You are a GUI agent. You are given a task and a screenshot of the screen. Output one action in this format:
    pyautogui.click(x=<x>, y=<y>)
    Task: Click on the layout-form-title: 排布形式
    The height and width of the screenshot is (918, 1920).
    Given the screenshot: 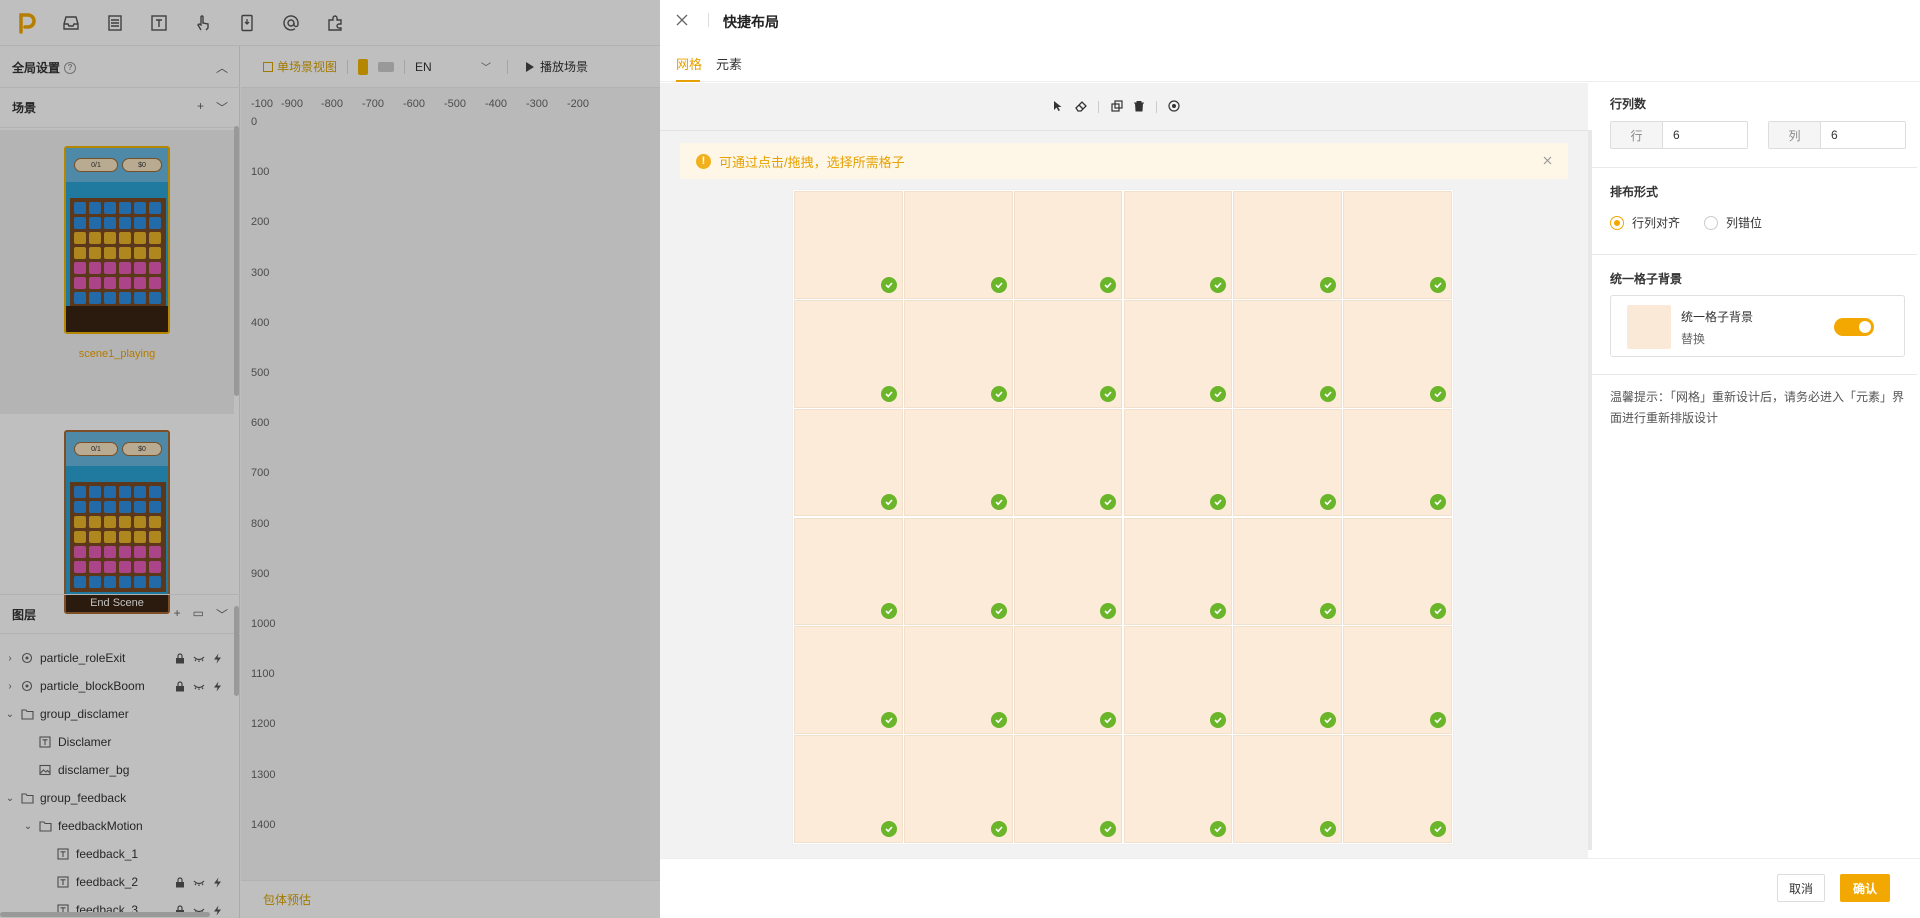 What is the action you would take?
    pyautogui.click(x=1634, y=192)
    